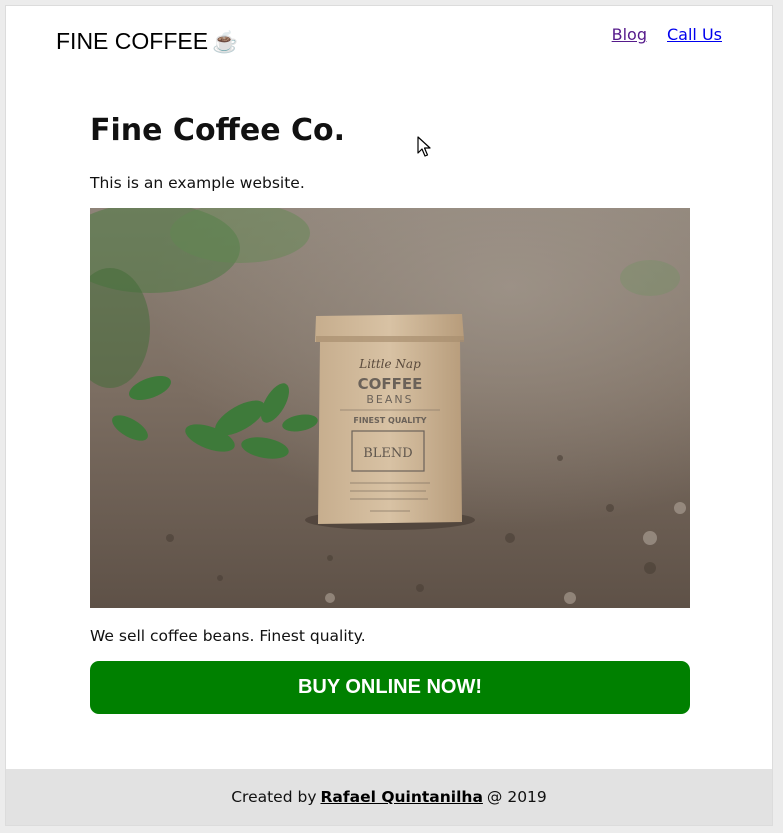 This screenshot has height=833, width=783. I want to click on footer-suffix: @ 2019, so click(516, 797).